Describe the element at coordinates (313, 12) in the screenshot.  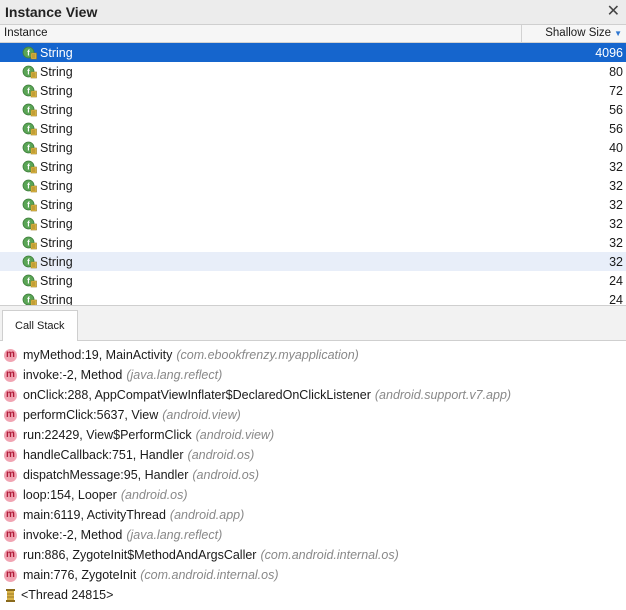
I see `panel-header: Instance View ✕` at that location.